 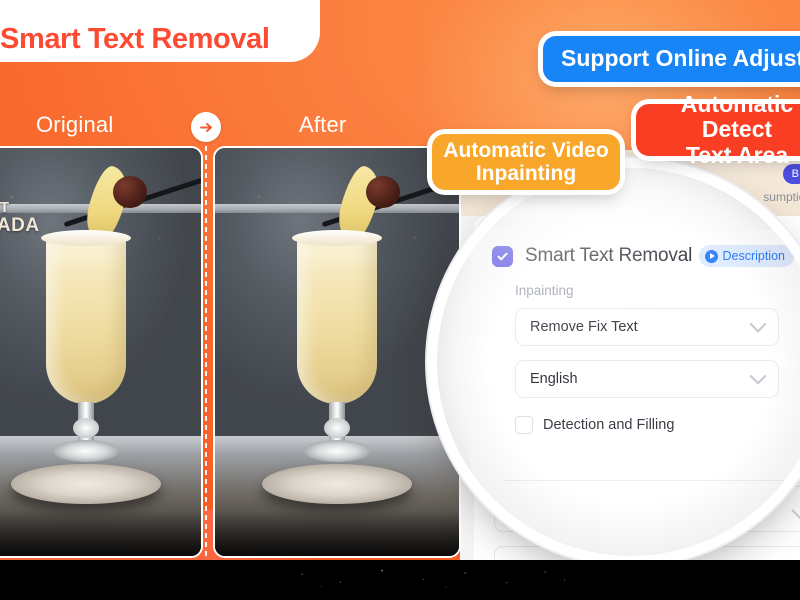 I want to click on badge-line-1: Automatic Video, so click(x=526, y=150).